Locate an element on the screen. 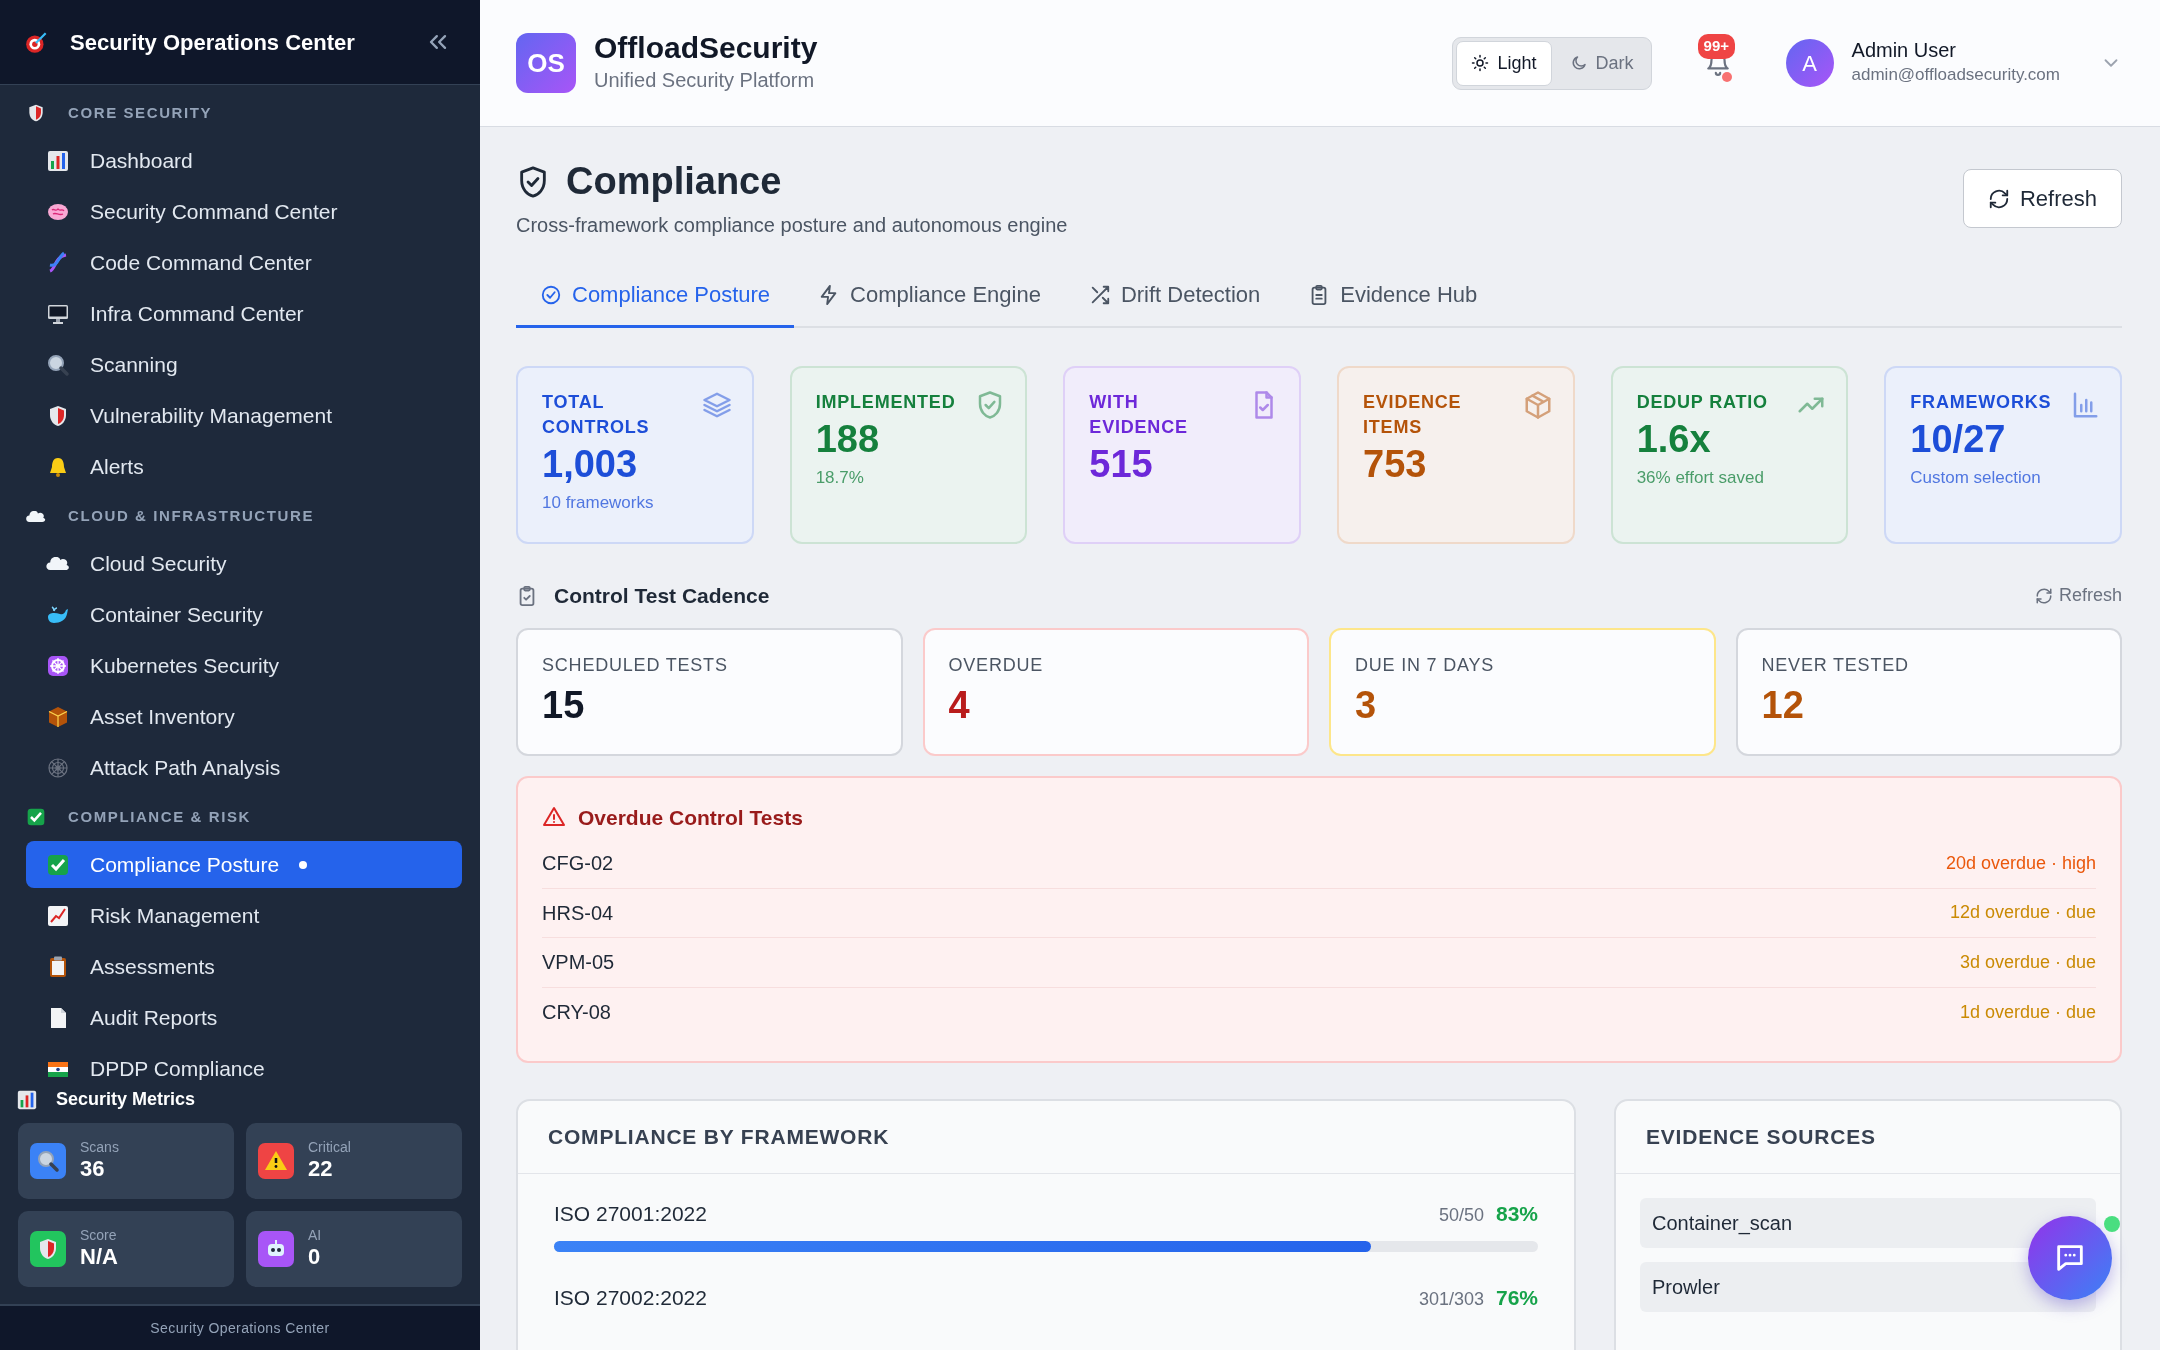 This screenshot has height=1350, width=2160. sidebar-item: Assessments is located at coordinates (244, 966).